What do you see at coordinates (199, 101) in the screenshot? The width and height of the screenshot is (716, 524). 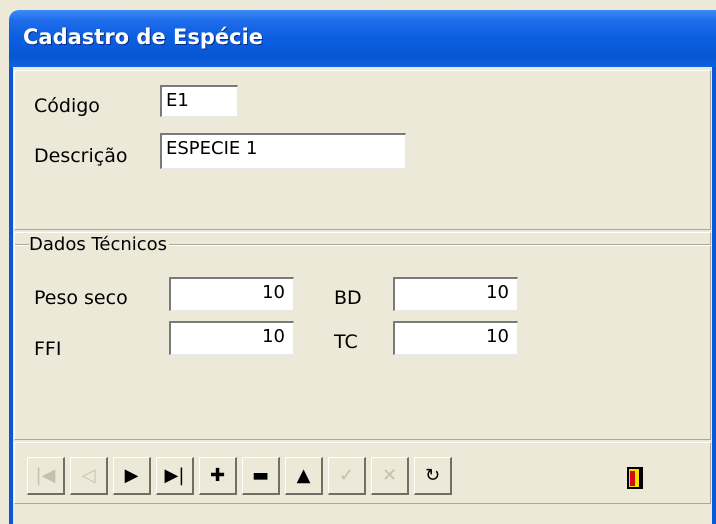 I see `codigo-field: E1` at bounding box center [199, 101].